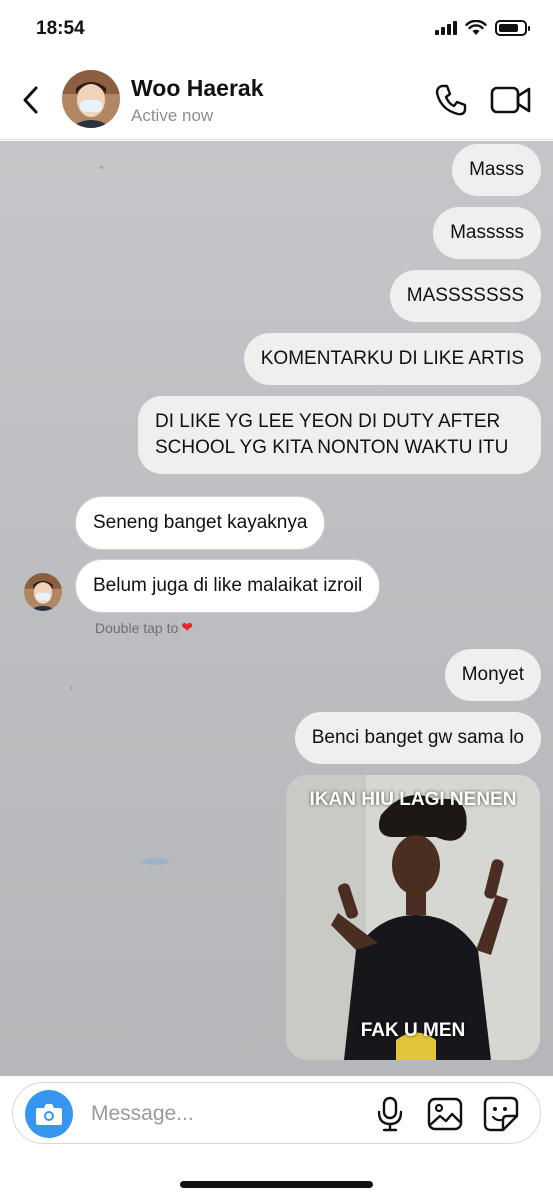 The width and height of the screenshot is (553, 1200). I want to click on heart-icon: ❤, so click(187, 627).